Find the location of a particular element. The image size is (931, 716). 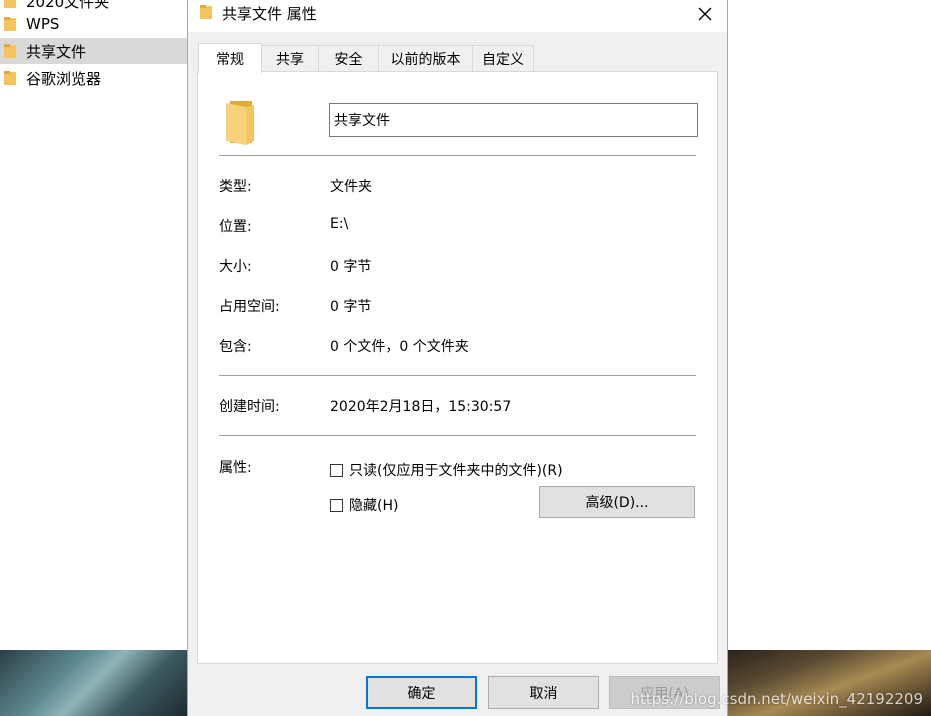

type-value: 文件夹 is located at coordinates (351, 187).